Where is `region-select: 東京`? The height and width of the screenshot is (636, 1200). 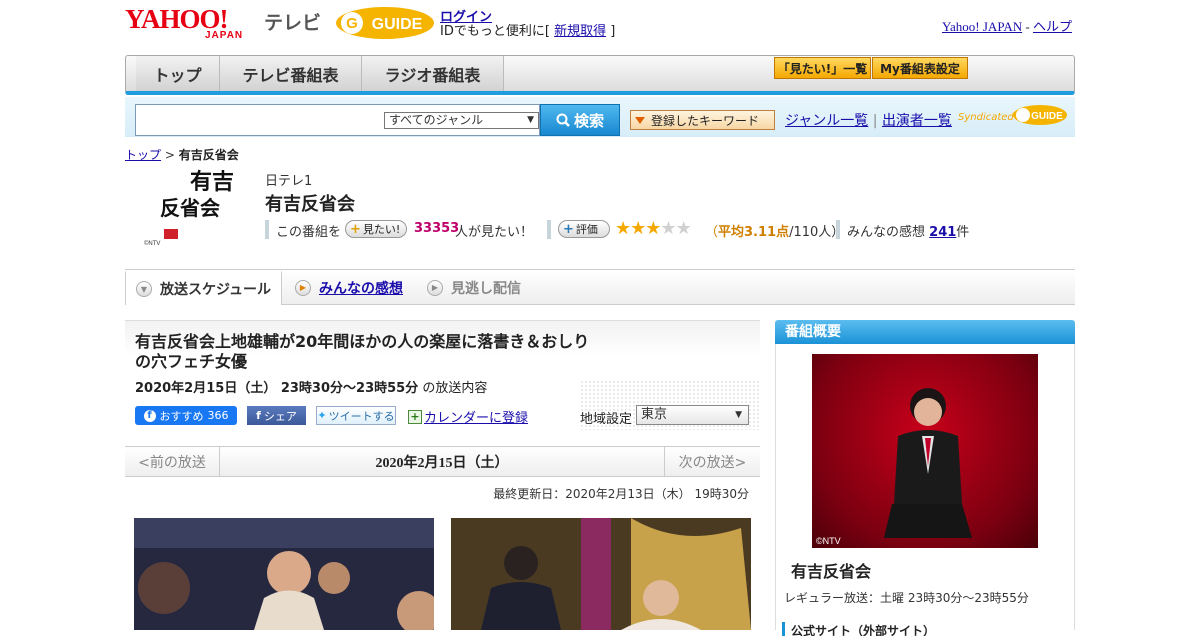
region-select: 東京 is located at coordinates (692, 415).